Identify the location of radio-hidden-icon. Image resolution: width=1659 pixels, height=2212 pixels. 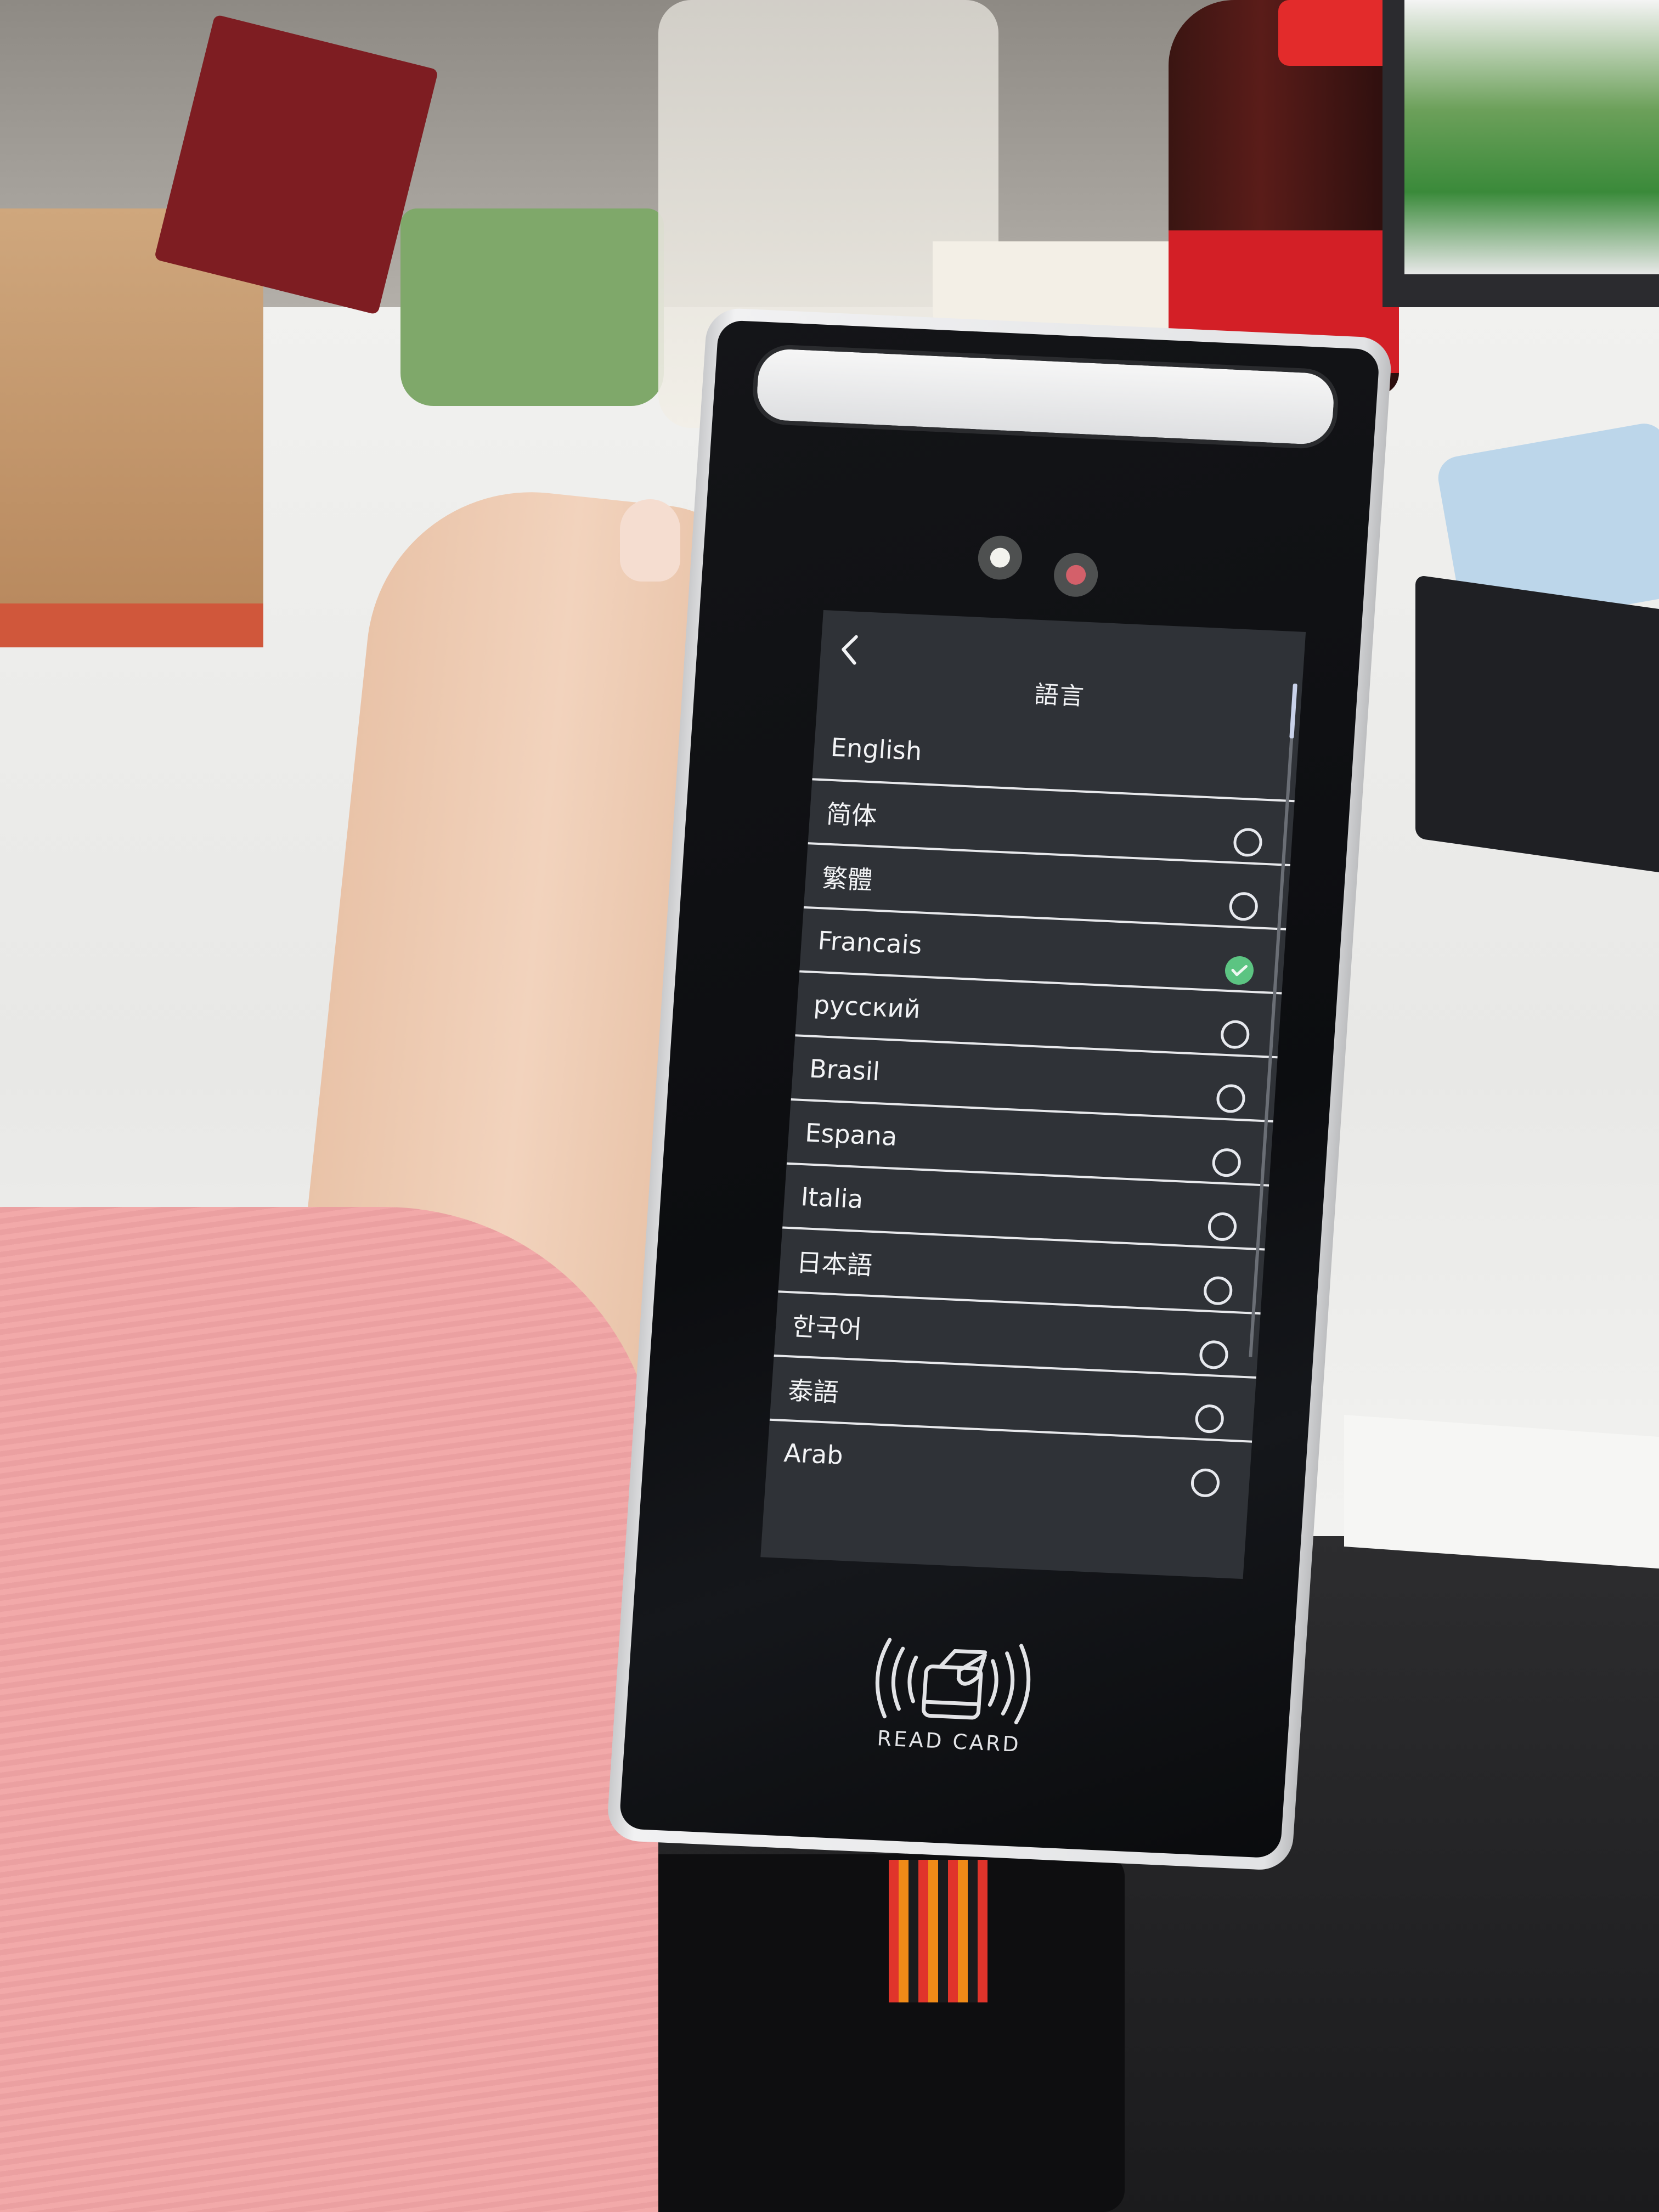
(1252, 777).